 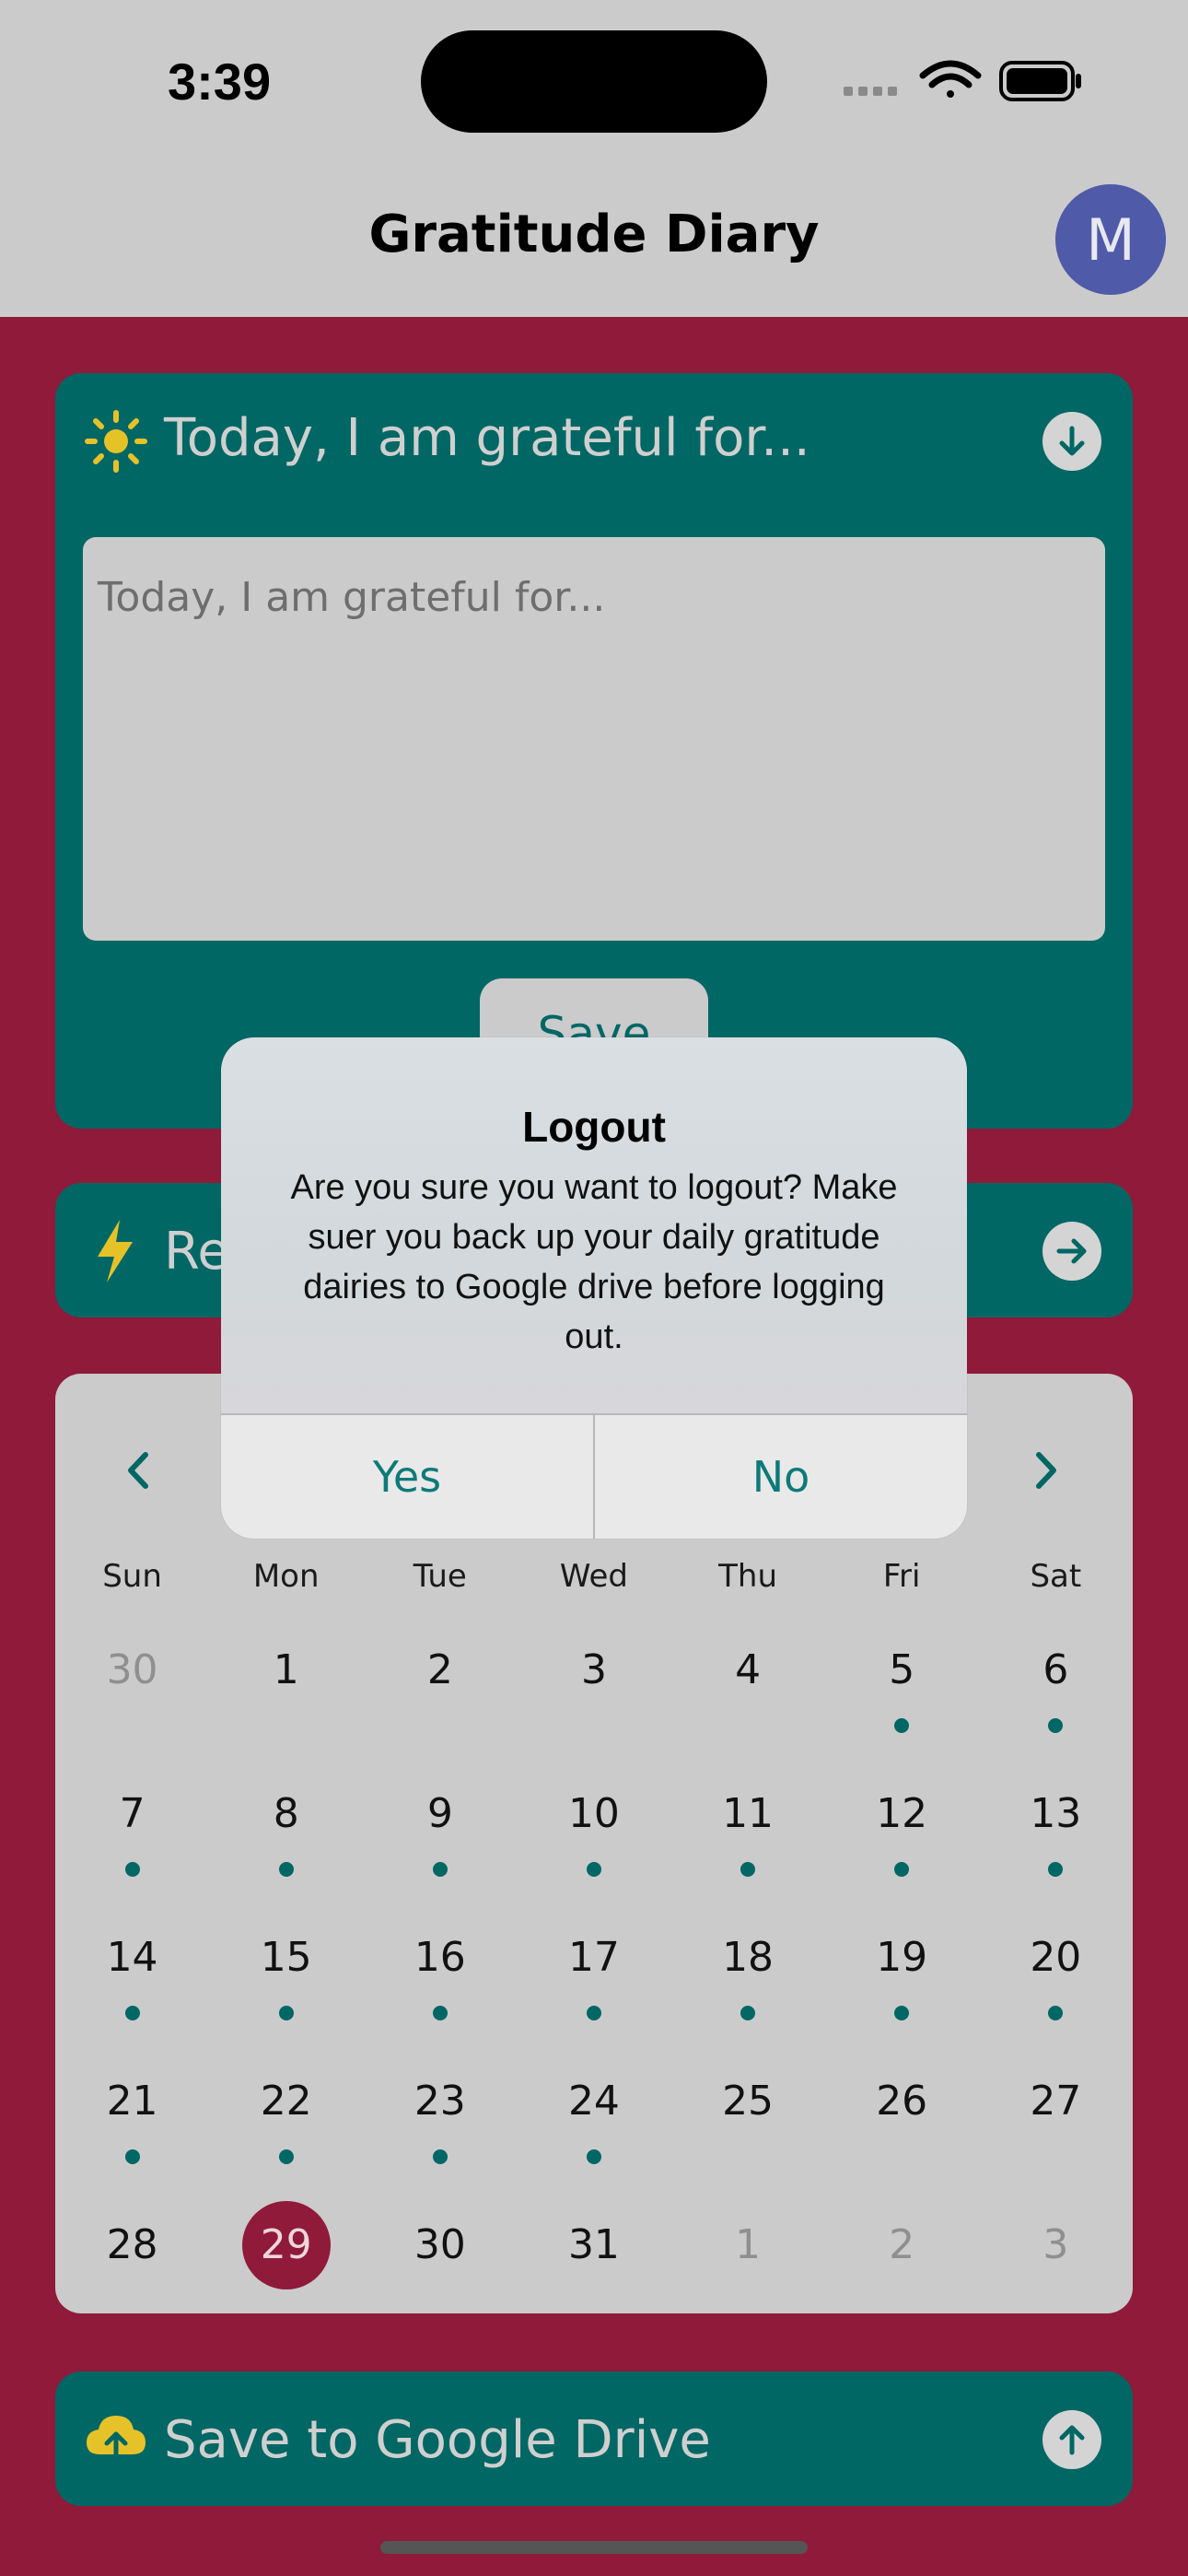 I want to click on upload-button, so click(x=1071, y=2439).